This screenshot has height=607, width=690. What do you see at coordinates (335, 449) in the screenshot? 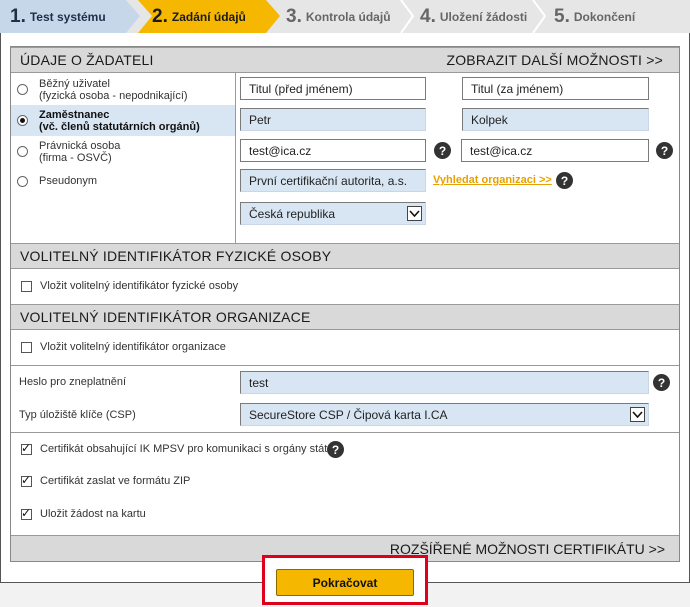
I see `ik-mpsv-help-icon: ?` at bounding box center [335, 449].